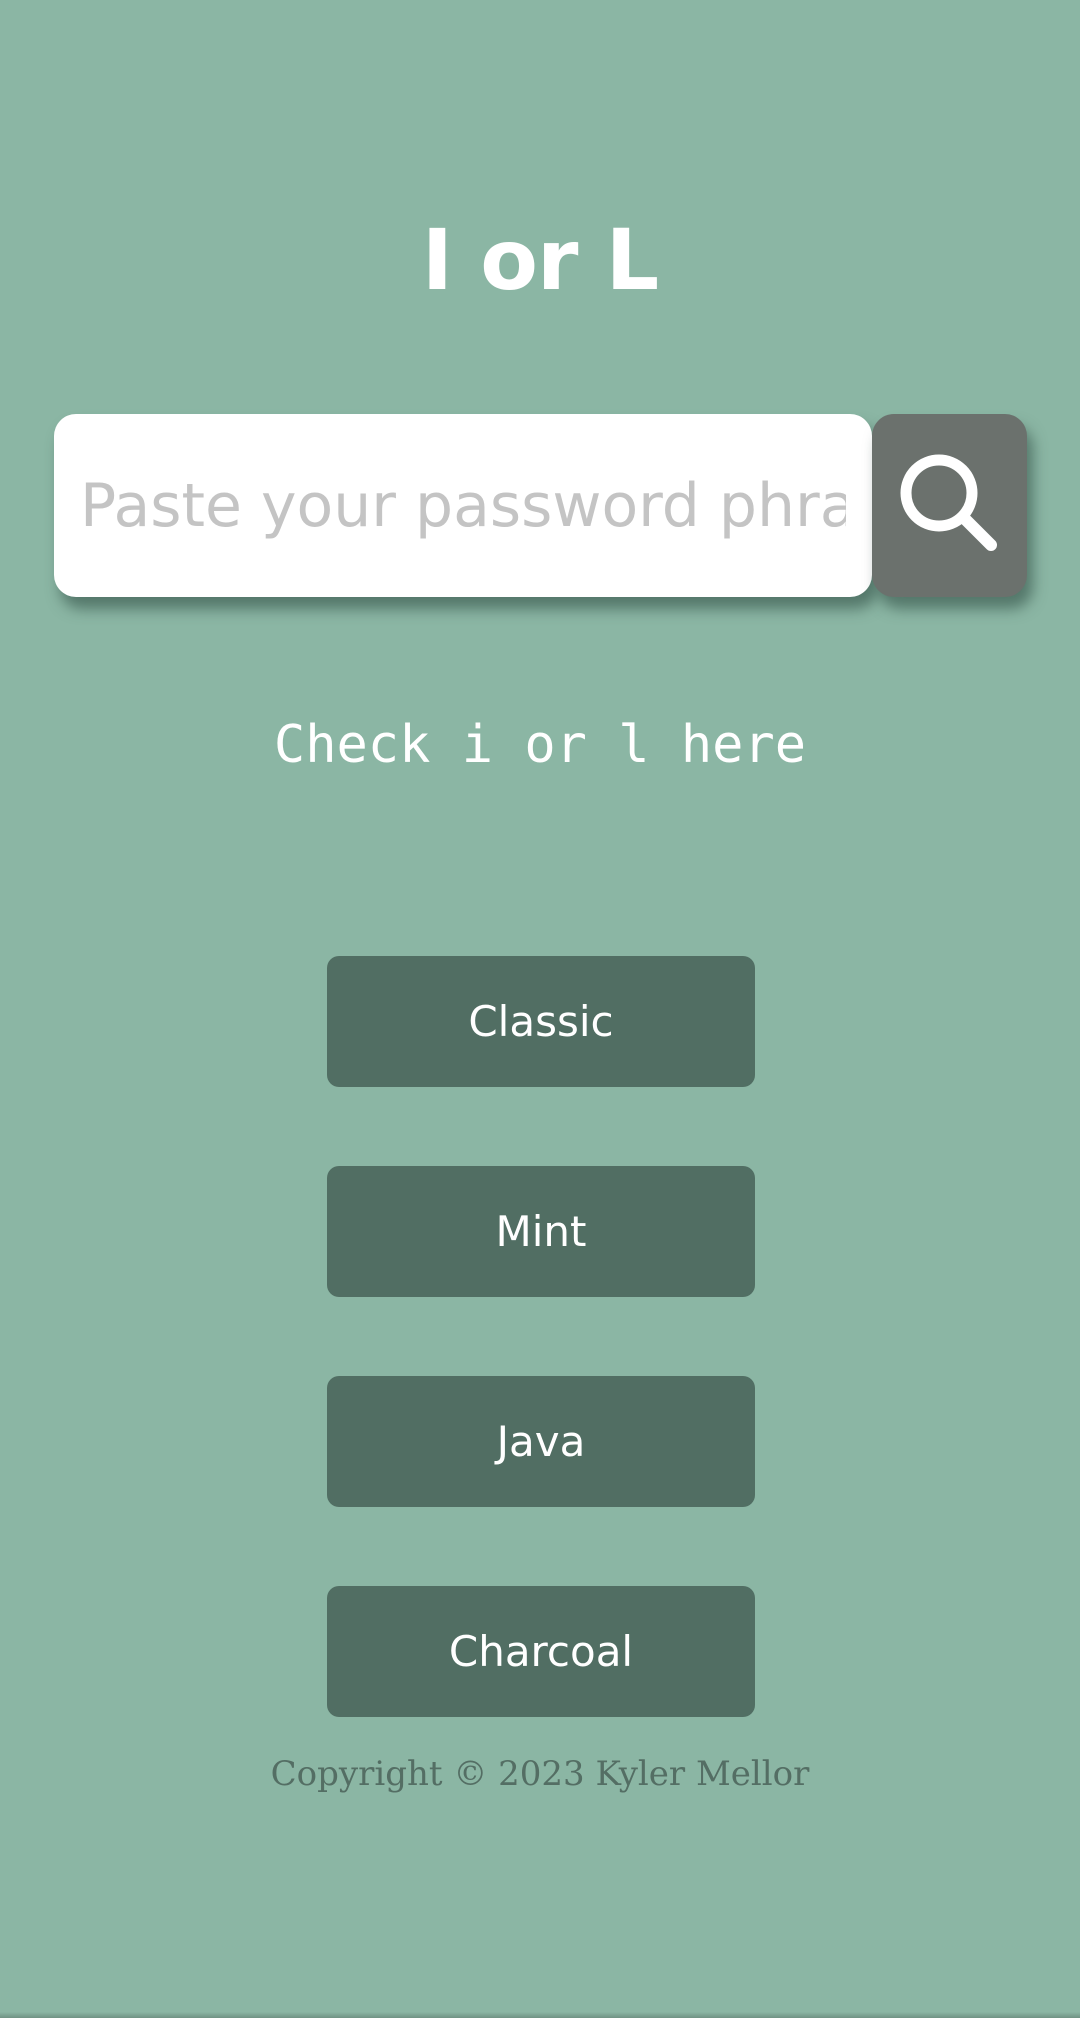 The width and height of the screenshot is (1080, 2018). What do you see at coordinates (541, 1651) in the screenshot?
I see `theme-button-charcoal: Charcoal` at bounding box center [541, 1651].